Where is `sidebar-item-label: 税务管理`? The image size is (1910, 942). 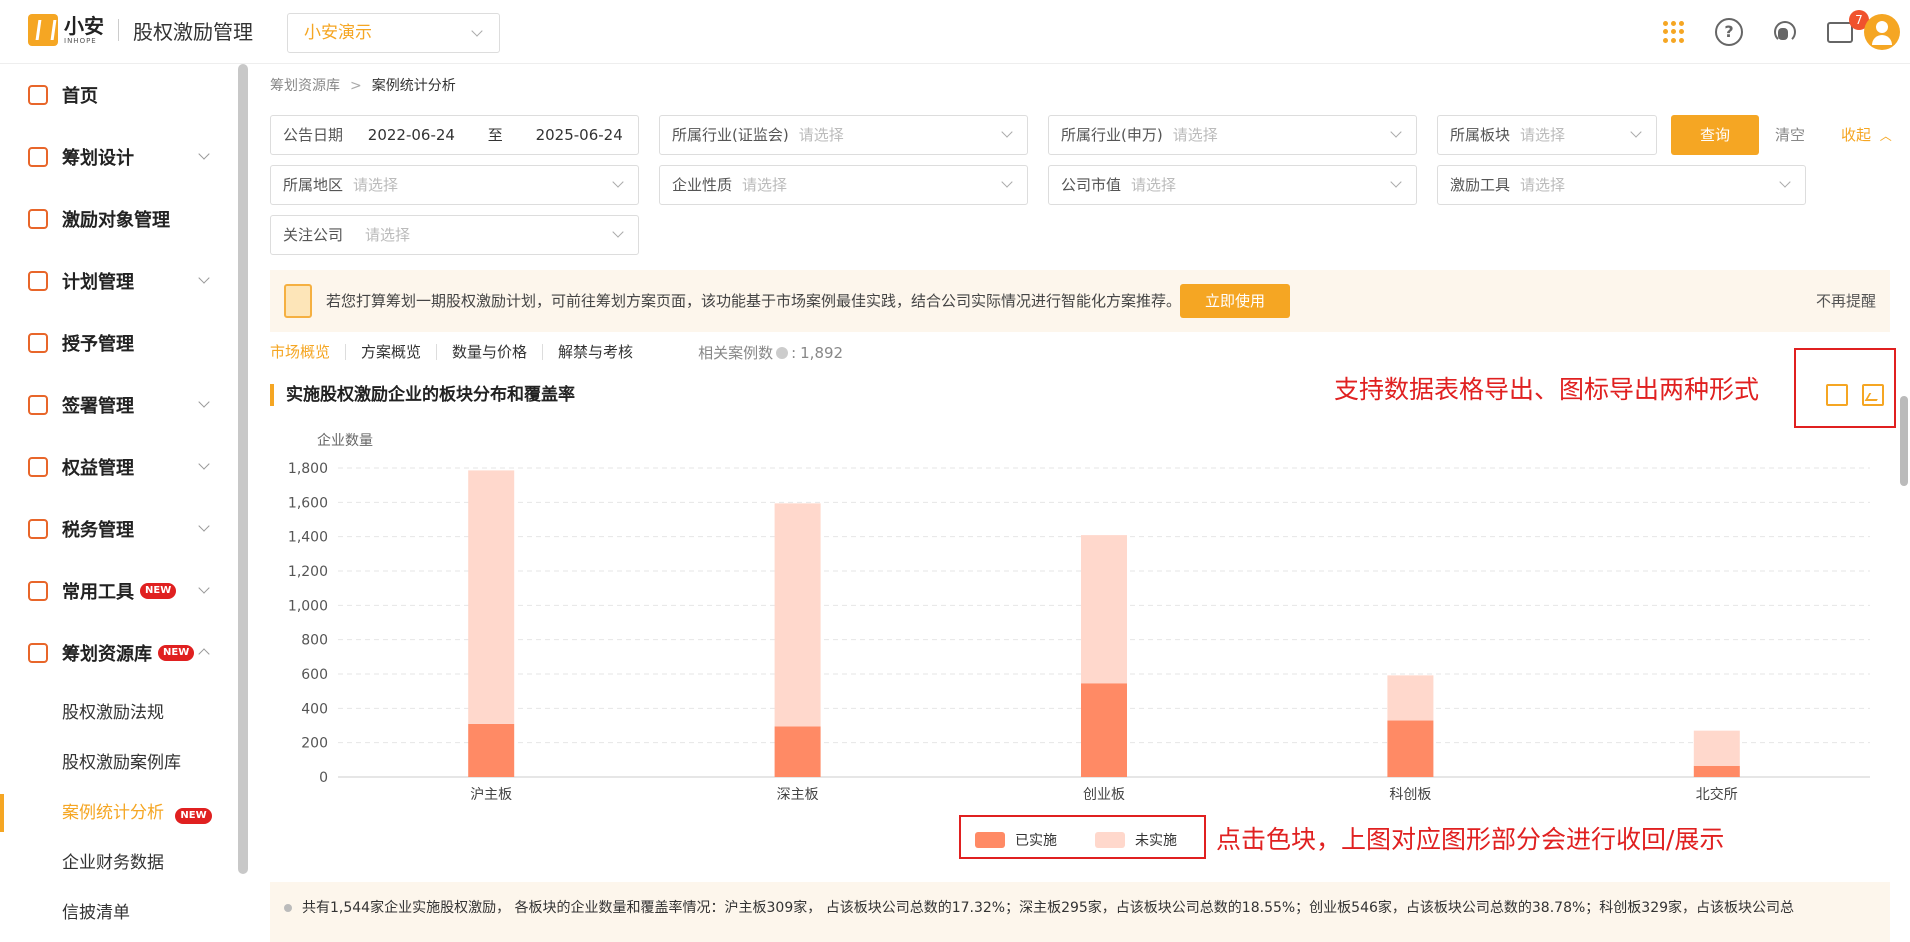
sidebar-item-label: 税务管理 is located at coordinates (98, 530).